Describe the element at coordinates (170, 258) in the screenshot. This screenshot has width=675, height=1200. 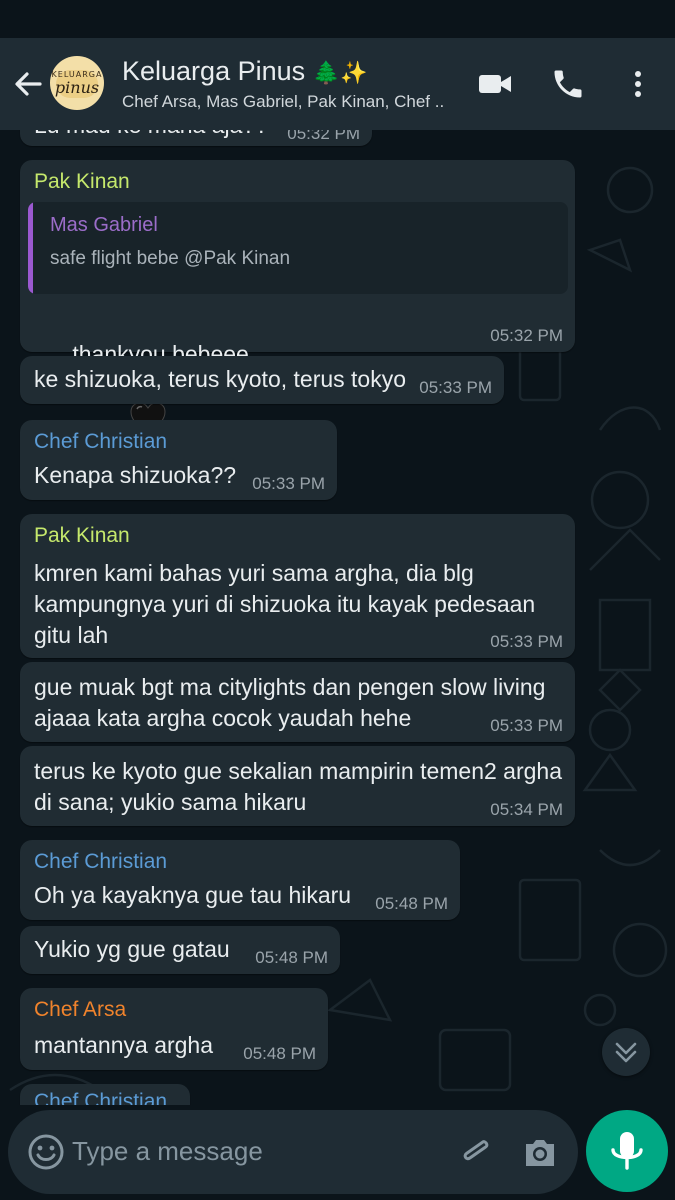
I see `quoted-text: safe flight bebe @Pak Kinan` at that location.